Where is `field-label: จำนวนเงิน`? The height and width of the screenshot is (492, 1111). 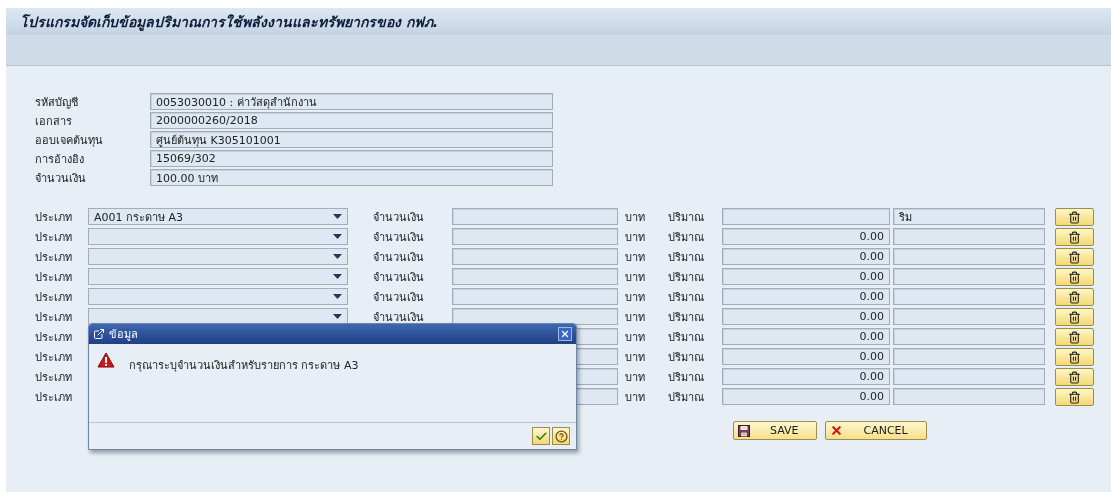
field-label: จำนวนเงิน is located at coordinates (61, 178).